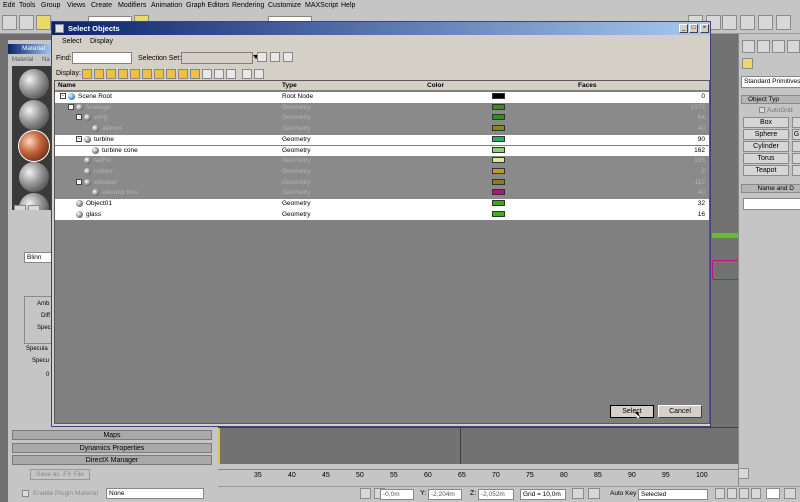  Describe the element at coordinates (771, 204) in the screenshot. I see `object-name-field` at that location.